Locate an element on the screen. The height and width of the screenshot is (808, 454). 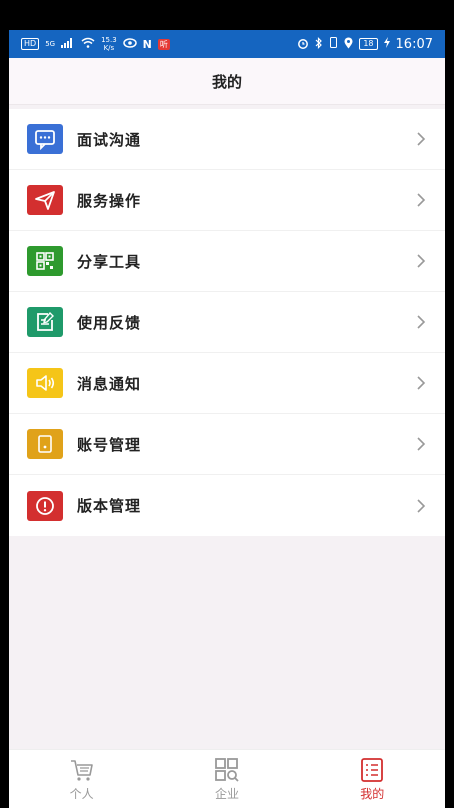
cart-icon is located at coordinates (81, 770).